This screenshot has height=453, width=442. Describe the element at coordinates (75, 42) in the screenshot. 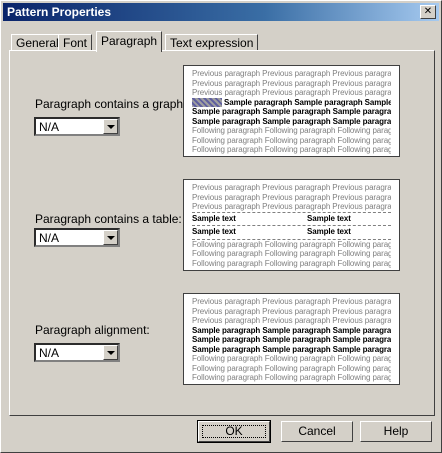

I see `tab-font: Font` at that location.